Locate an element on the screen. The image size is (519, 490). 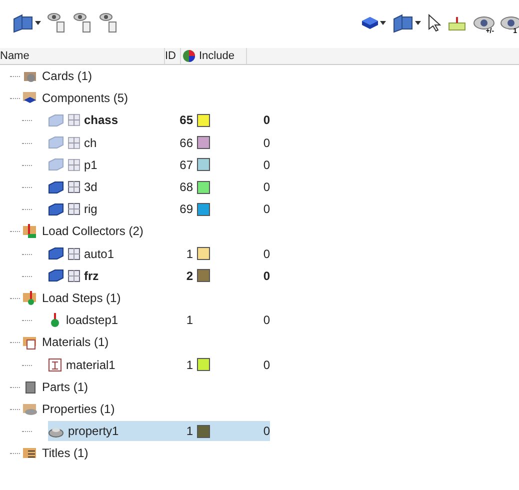
load-collector-icon is located at coordinates (30, 231).